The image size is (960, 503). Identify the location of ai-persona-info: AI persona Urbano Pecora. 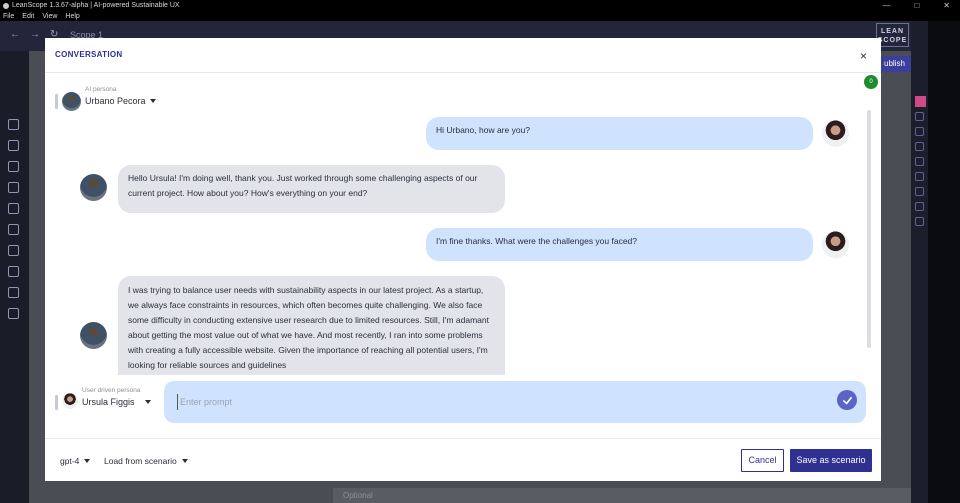
(120, 96).